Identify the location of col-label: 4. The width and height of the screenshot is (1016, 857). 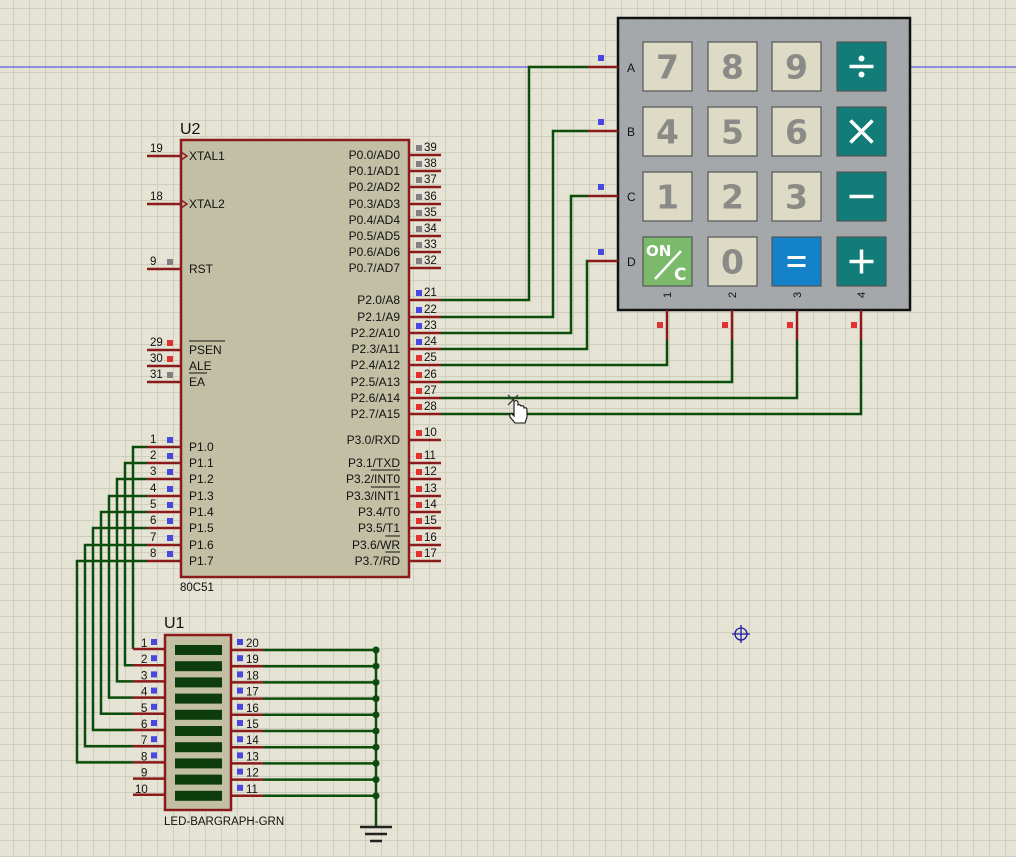
(862, 295).